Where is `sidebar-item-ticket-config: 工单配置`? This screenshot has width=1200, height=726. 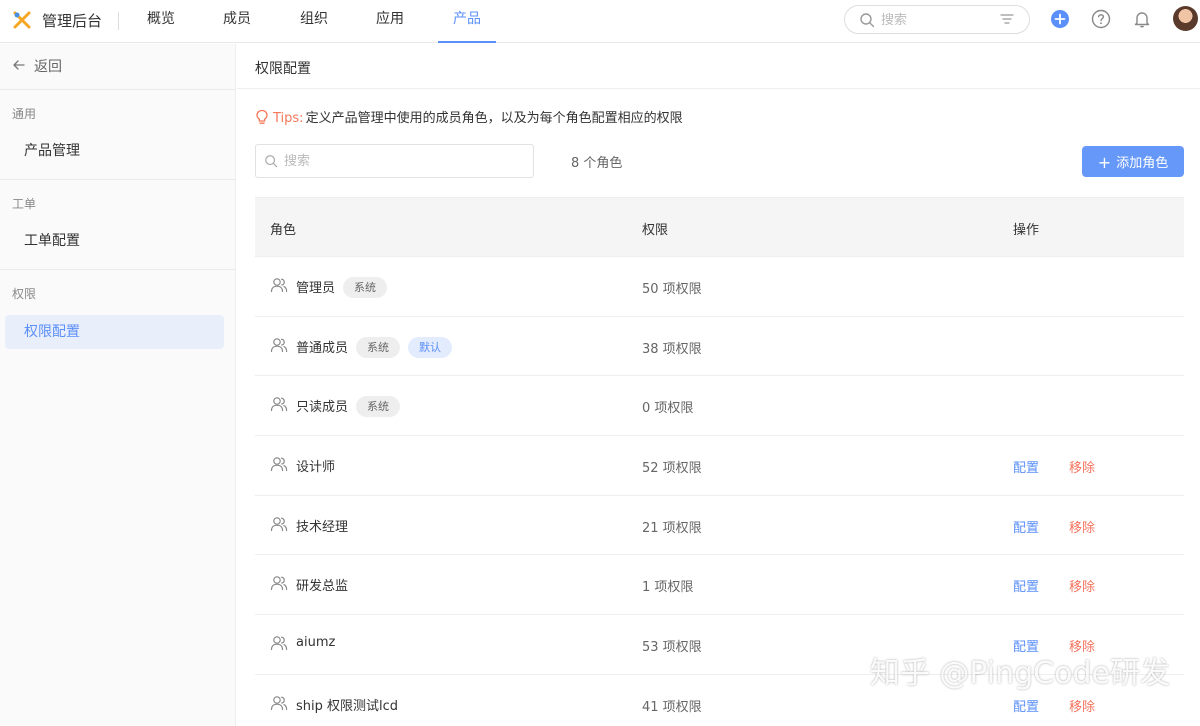 sidebar-item-ticket-config: 工单配置 is located at coordinates (114, 241).